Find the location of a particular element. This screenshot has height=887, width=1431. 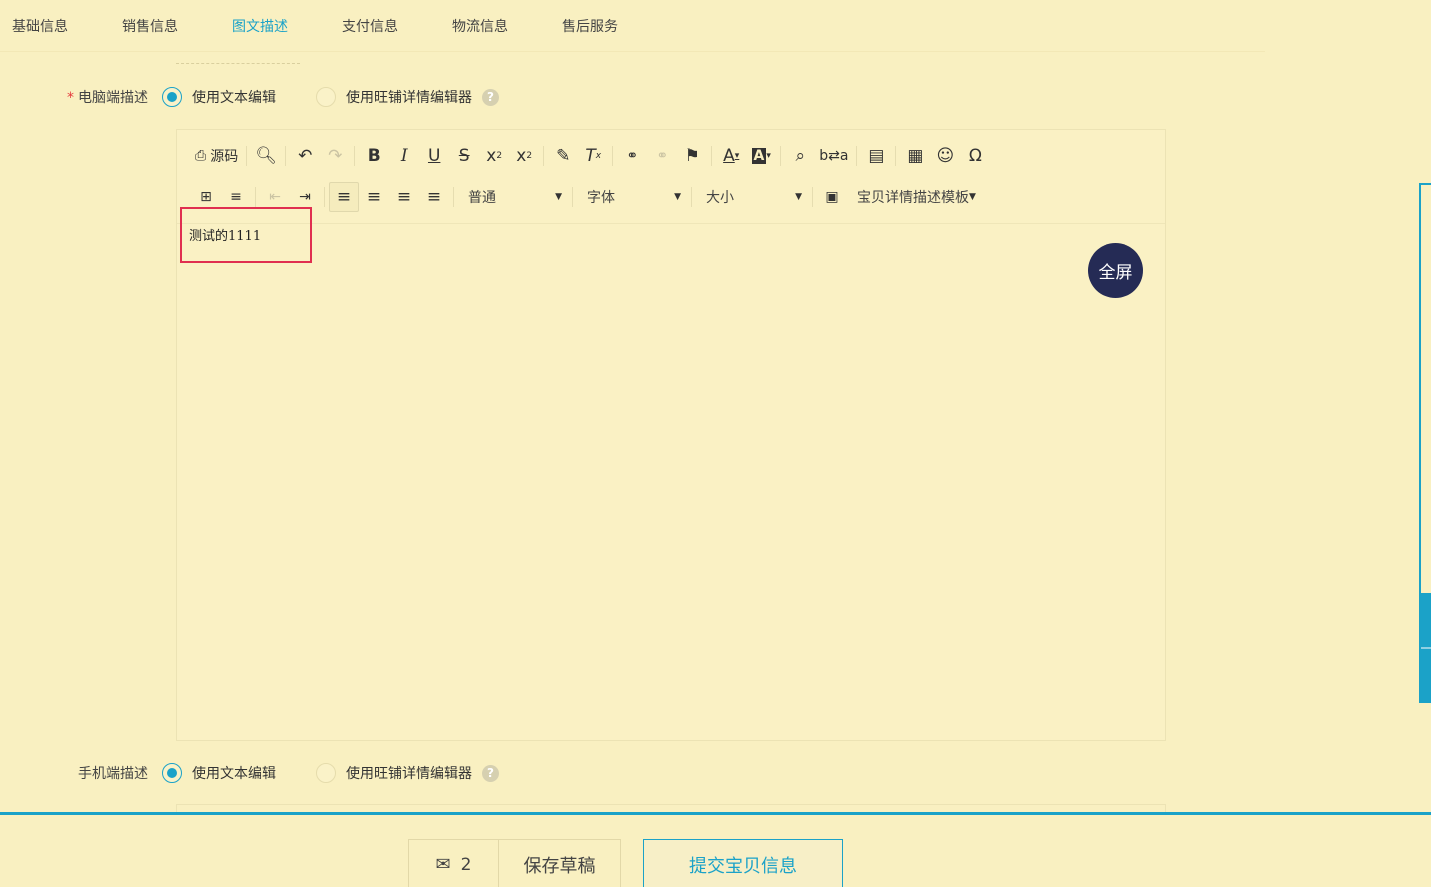

clear-format-icon: Tx is located at coordinates (593, 156).